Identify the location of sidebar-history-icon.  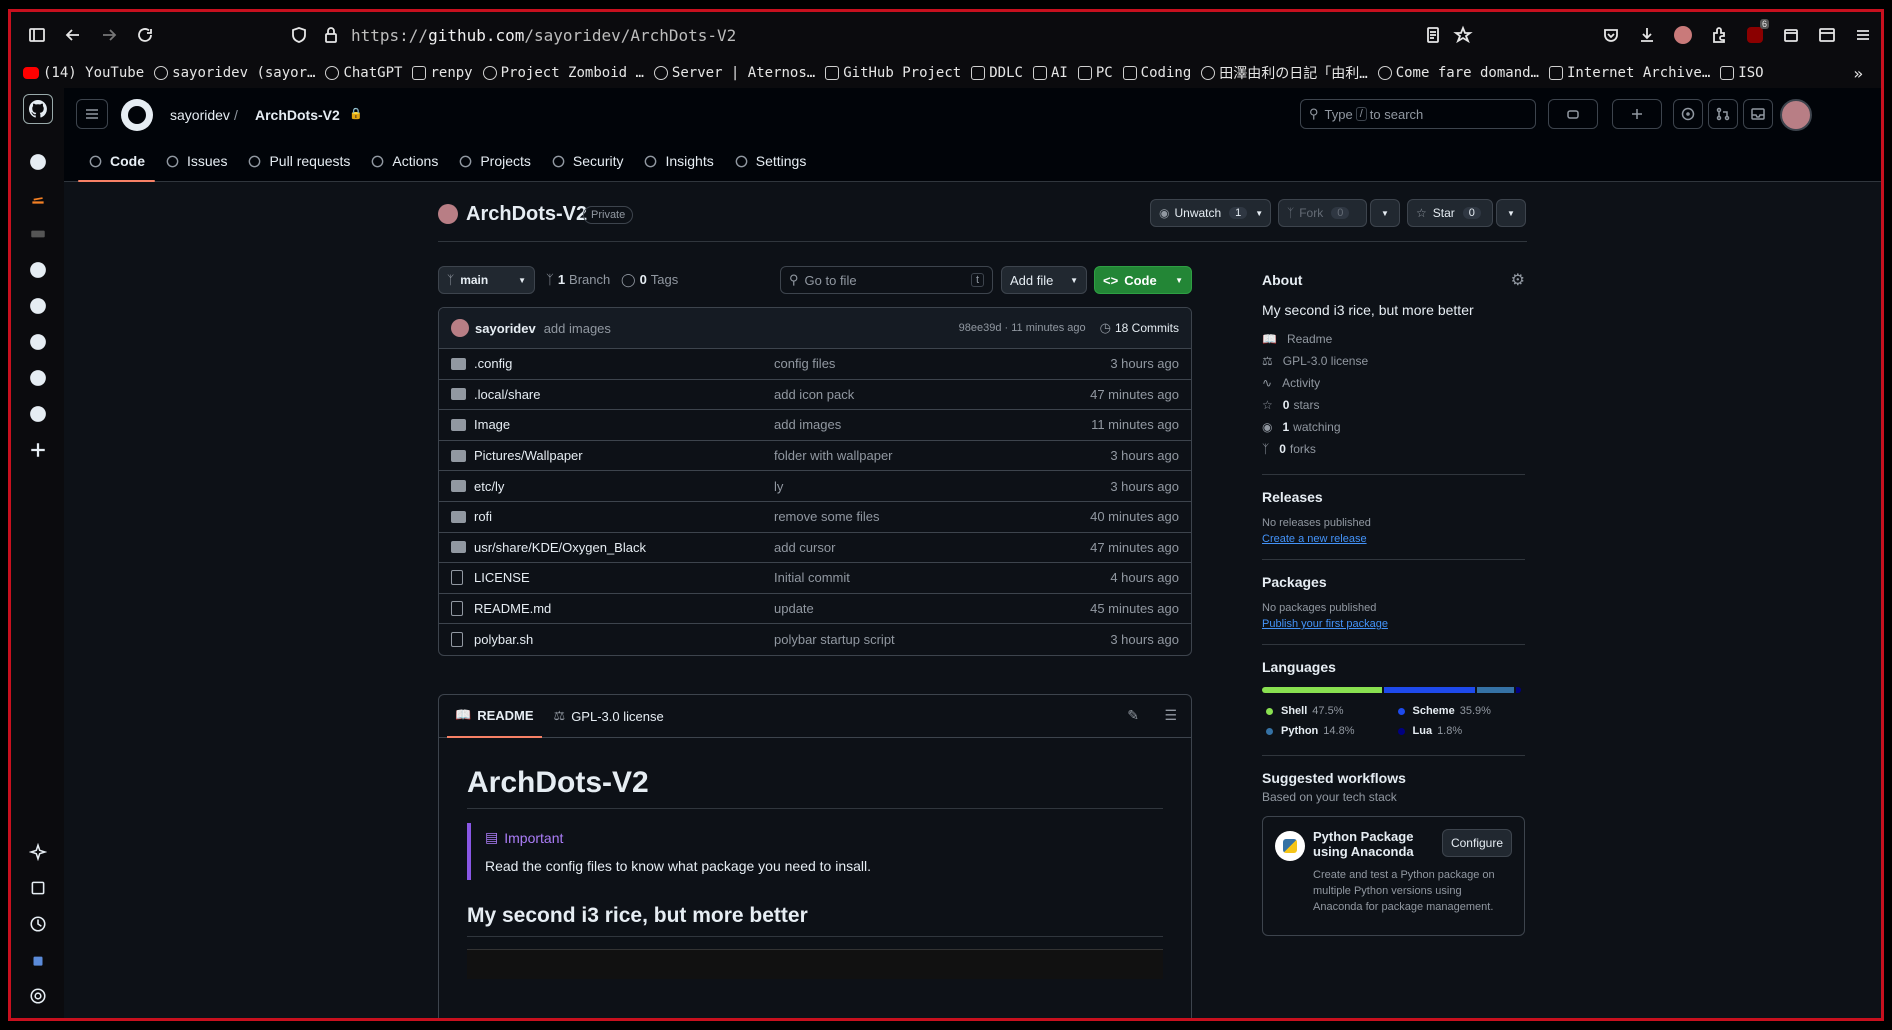
(38, 924).